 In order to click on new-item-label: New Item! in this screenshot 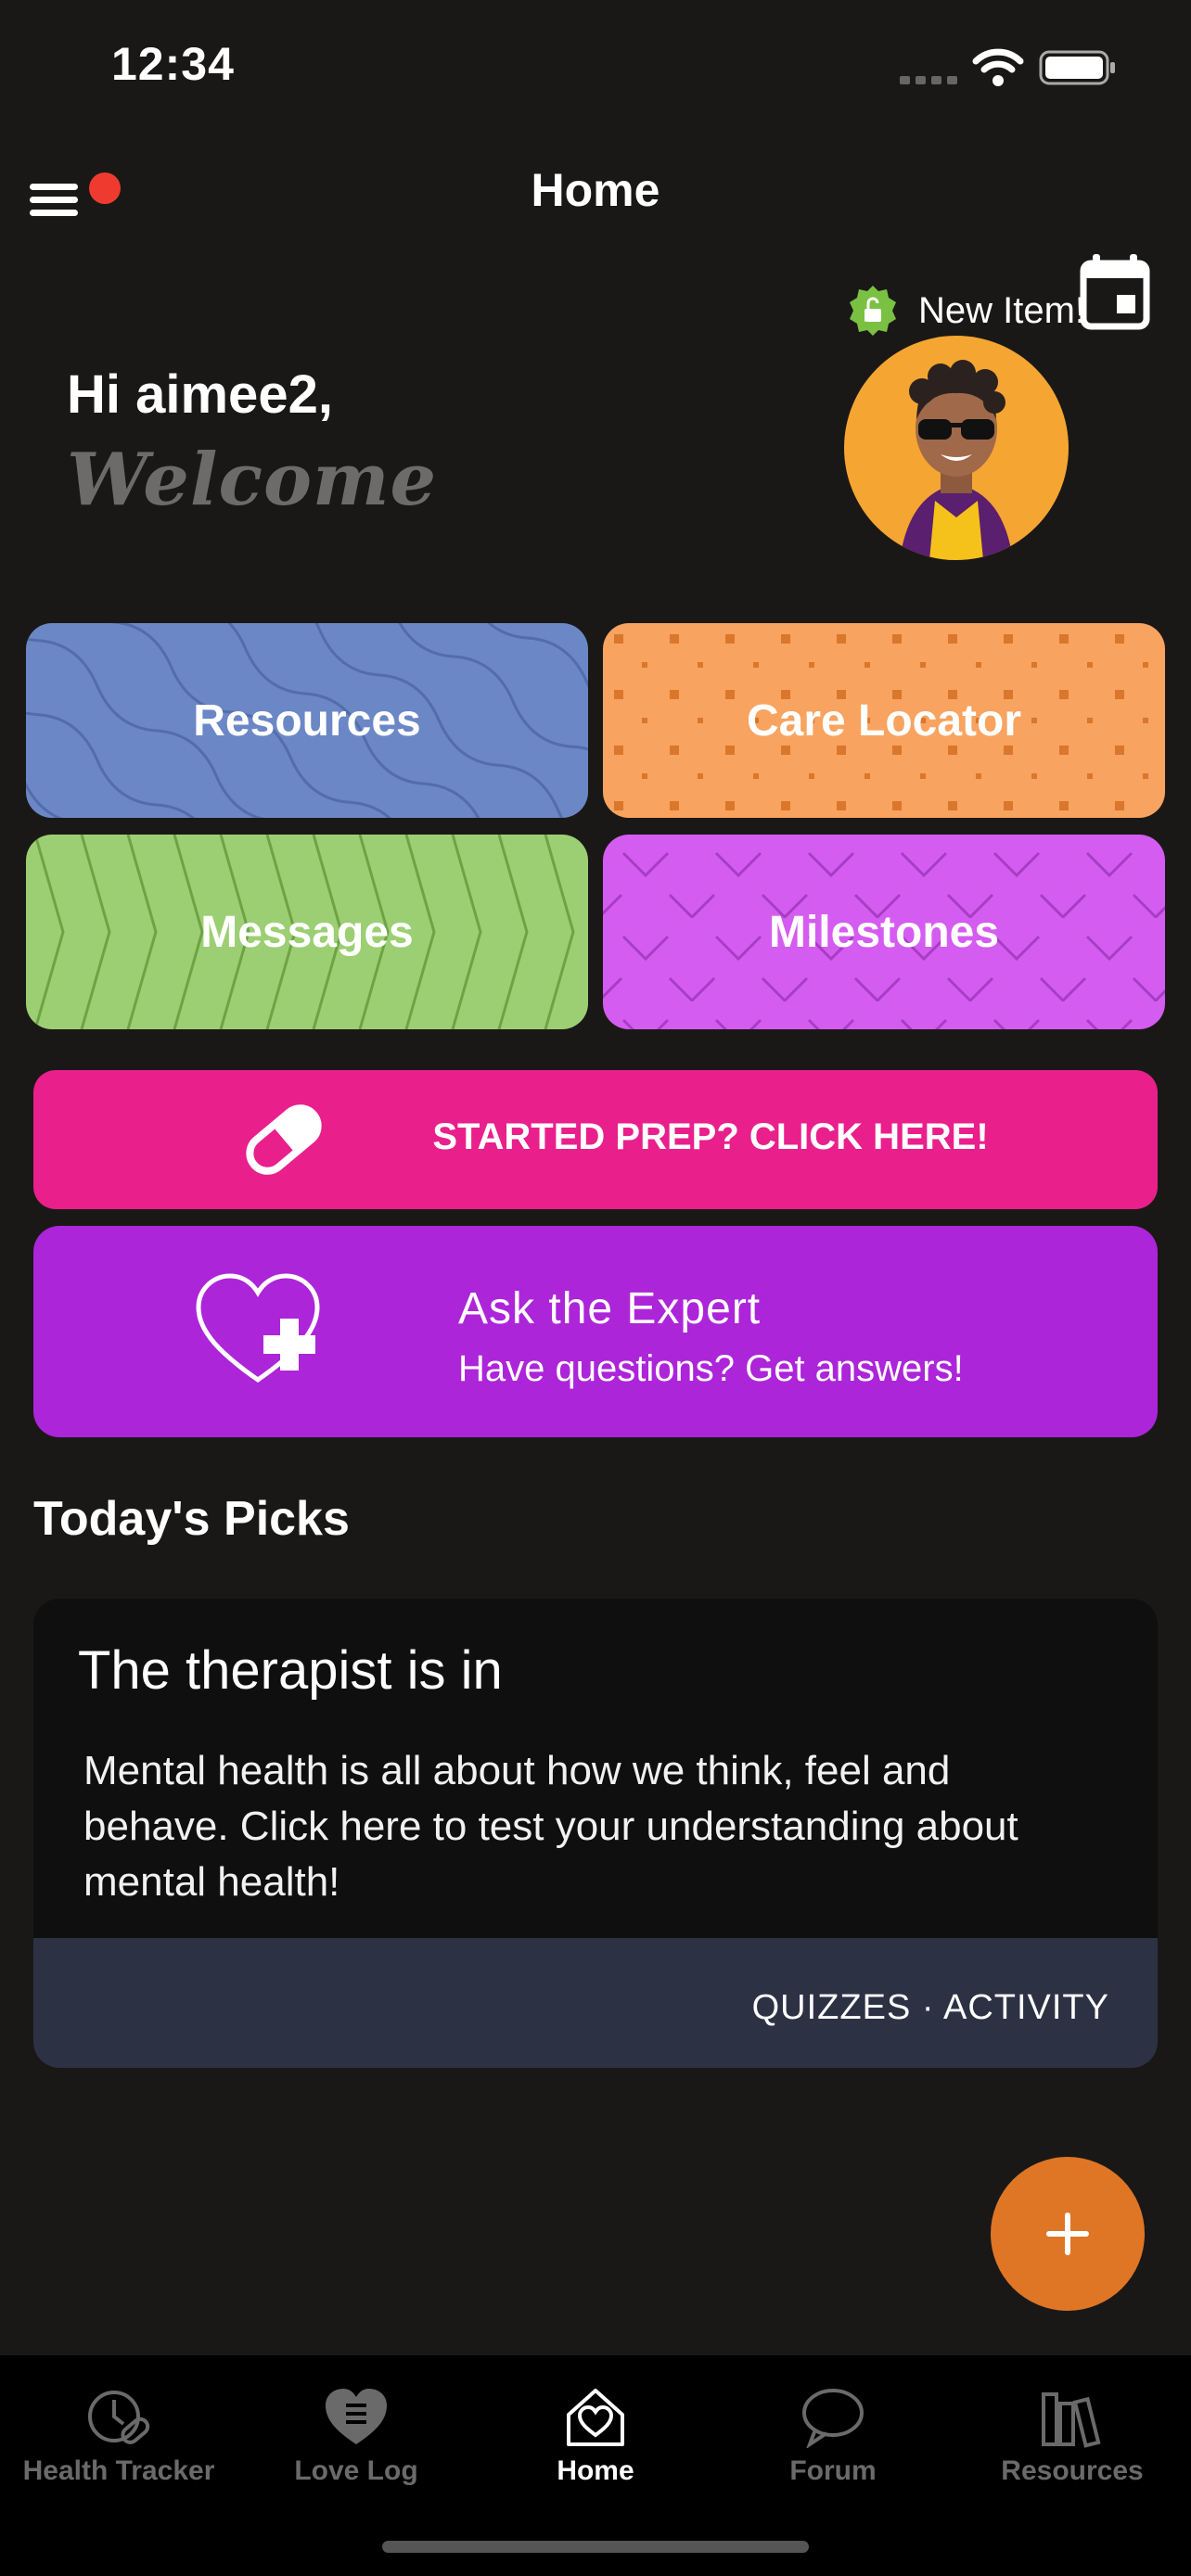, I will do `click(1002, 310)`.